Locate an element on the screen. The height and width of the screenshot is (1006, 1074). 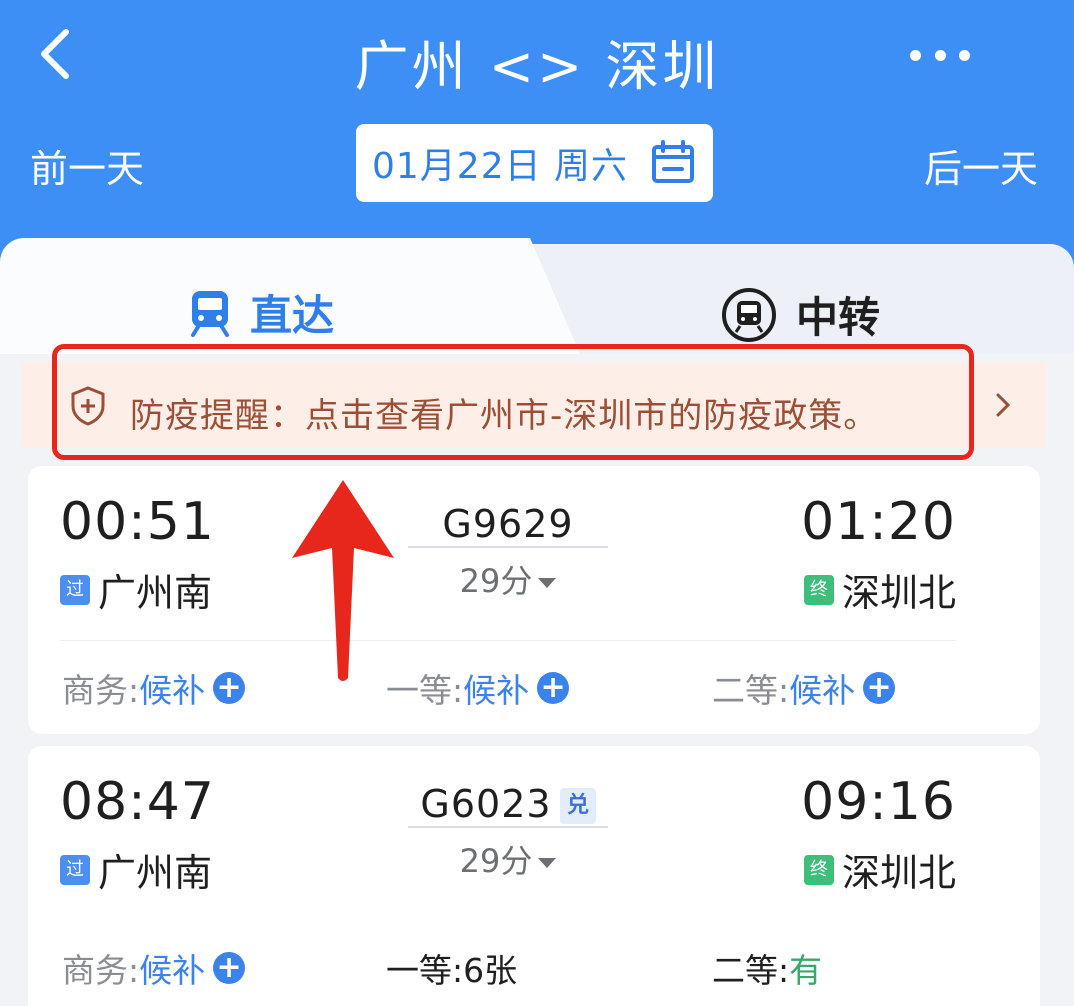
seat-first-class: 一等: 6张 is located at coordinates (451, 968).